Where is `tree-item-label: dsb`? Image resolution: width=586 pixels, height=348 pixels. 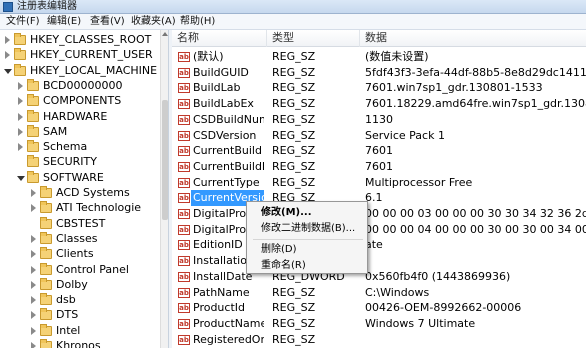
tree-item-label: dsb is located at coordinates (66, 300).